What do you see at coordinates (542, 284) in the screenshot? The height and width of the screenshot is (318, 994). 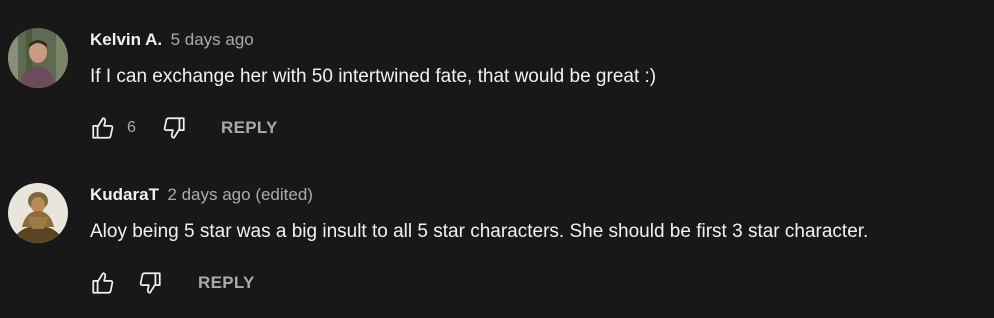 I see `comment-actions: REPLY` at bounding box center [542, 284].